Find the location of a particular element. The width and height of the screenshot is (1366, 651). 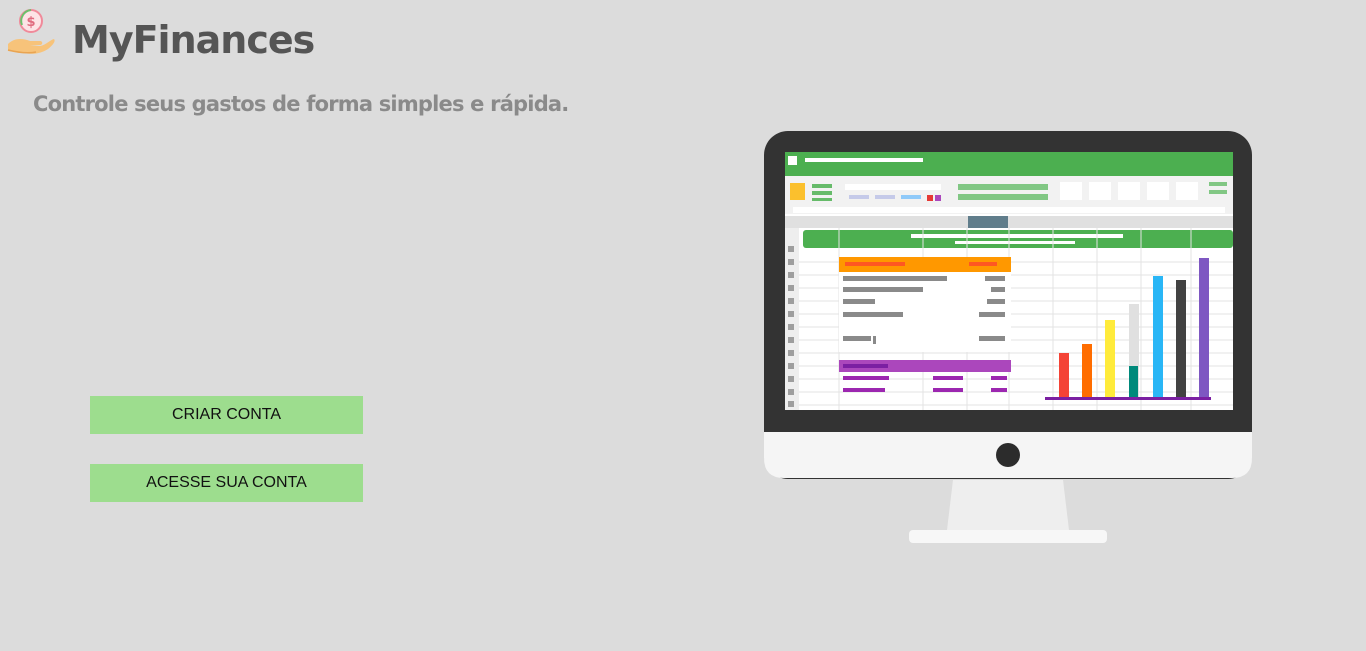

create-account-button: CRIAR CONTA is located at coordinates (226, 415).